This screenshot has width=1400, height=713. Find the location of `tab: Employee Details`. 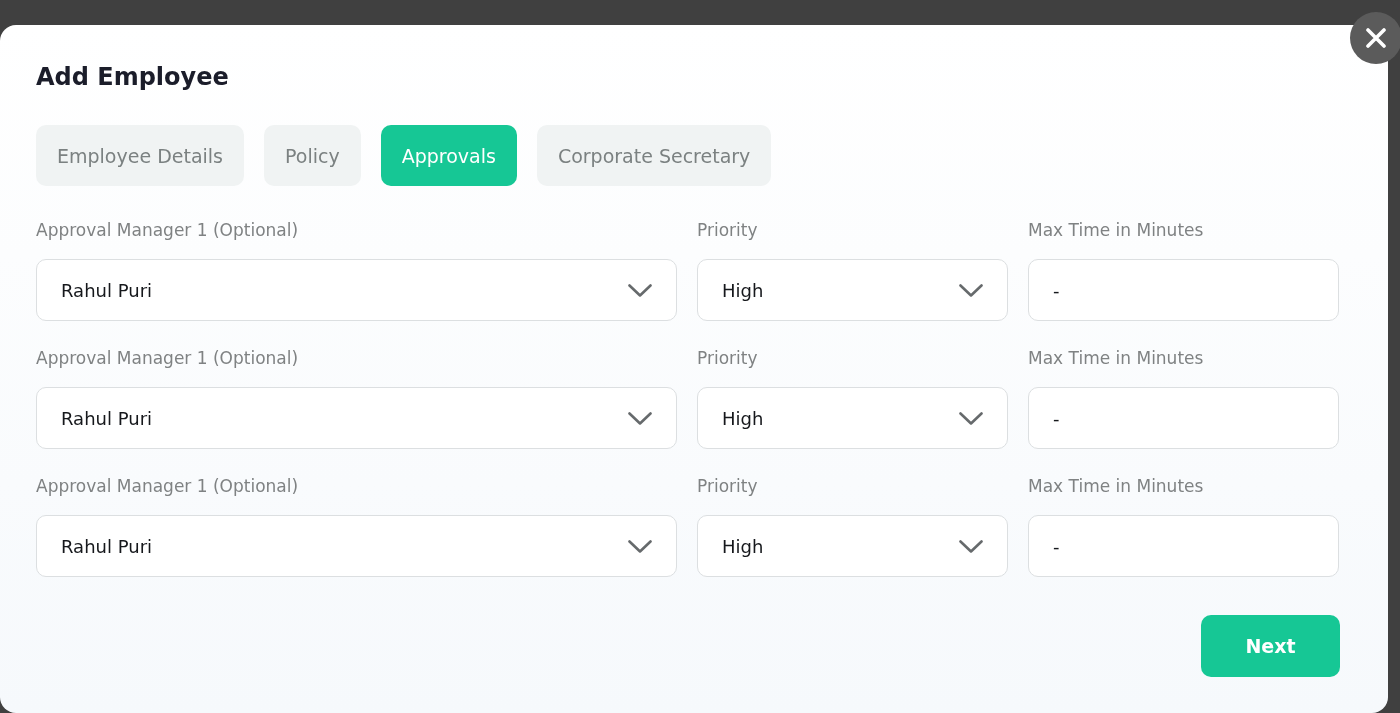

tab: Employee Details is located at coordinates (140, 155).